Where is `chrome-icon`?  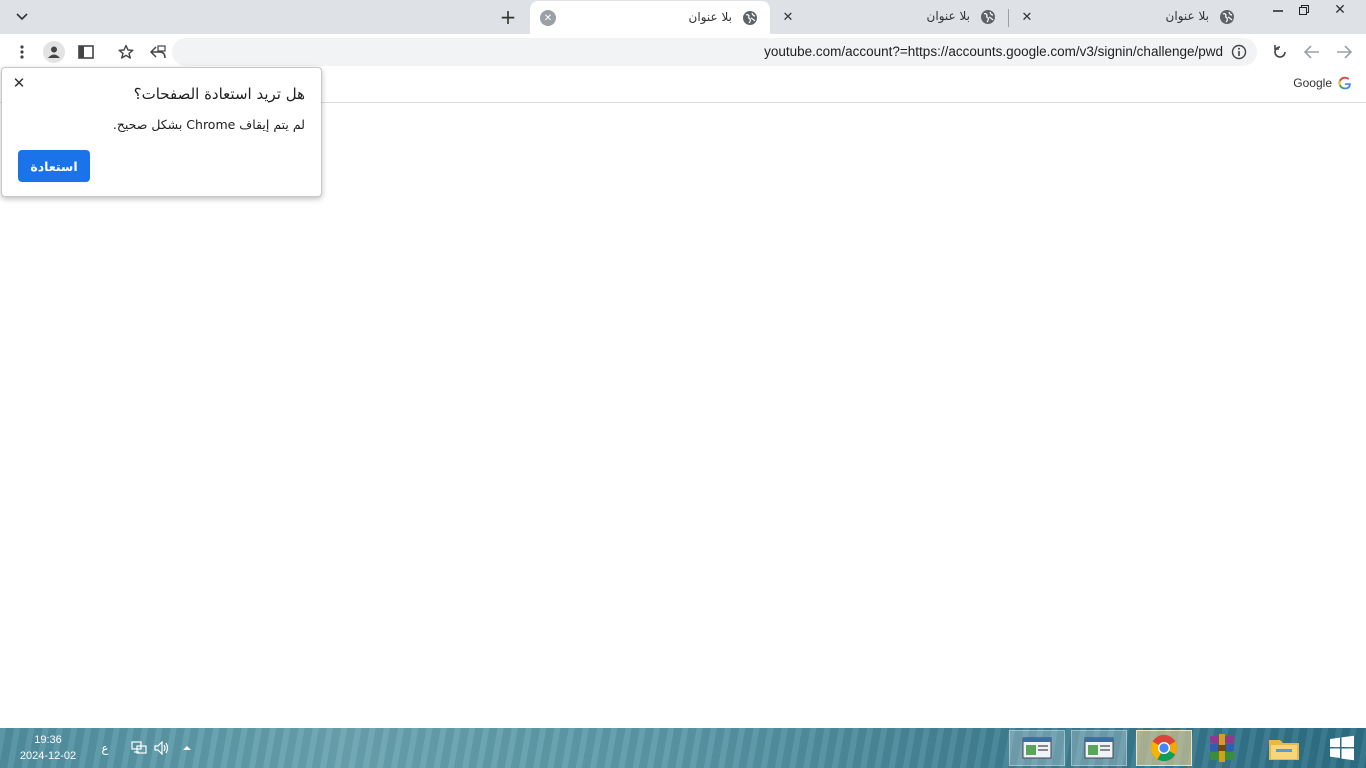 chrome-icon is located at coordinates (1164, 748).